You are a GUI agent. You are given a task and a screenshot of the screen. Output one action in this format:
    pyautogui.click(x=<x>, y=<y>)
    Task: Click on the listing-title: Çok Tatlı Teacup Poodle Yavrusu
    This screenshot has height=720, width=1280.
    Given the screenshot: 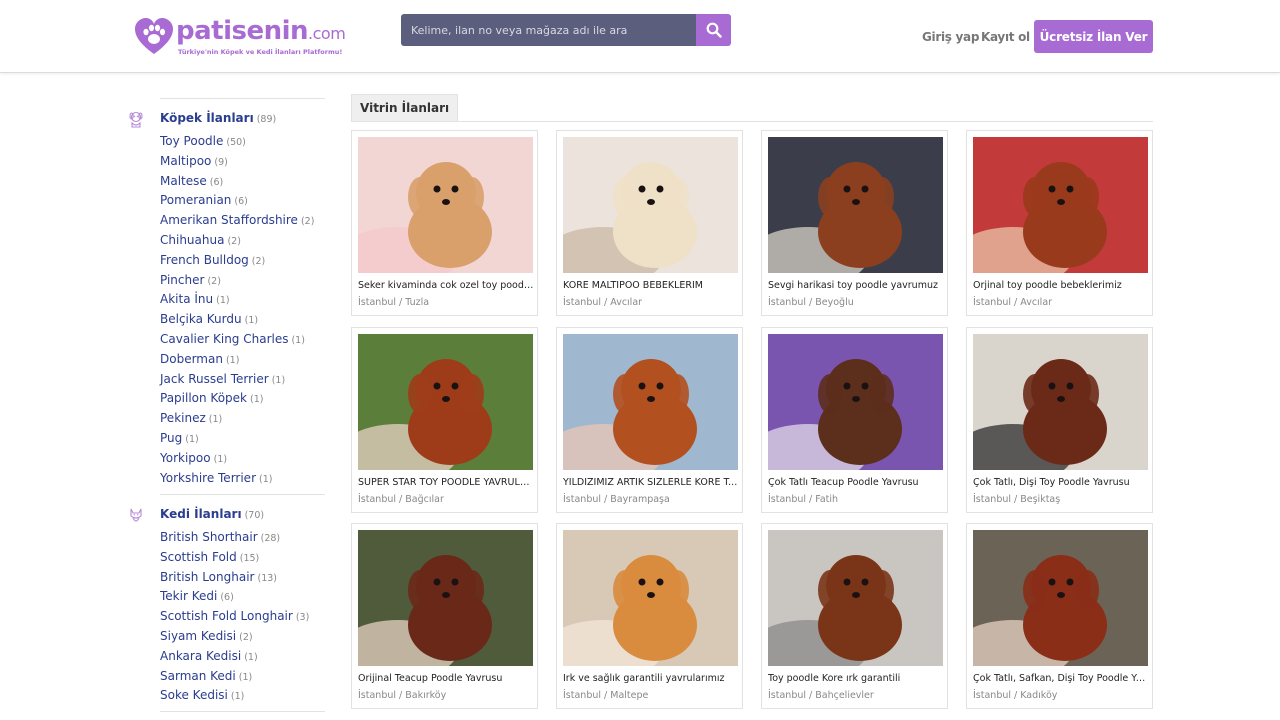 What is the action you would take?
    pyautogui.click(x=856, y=482)
    